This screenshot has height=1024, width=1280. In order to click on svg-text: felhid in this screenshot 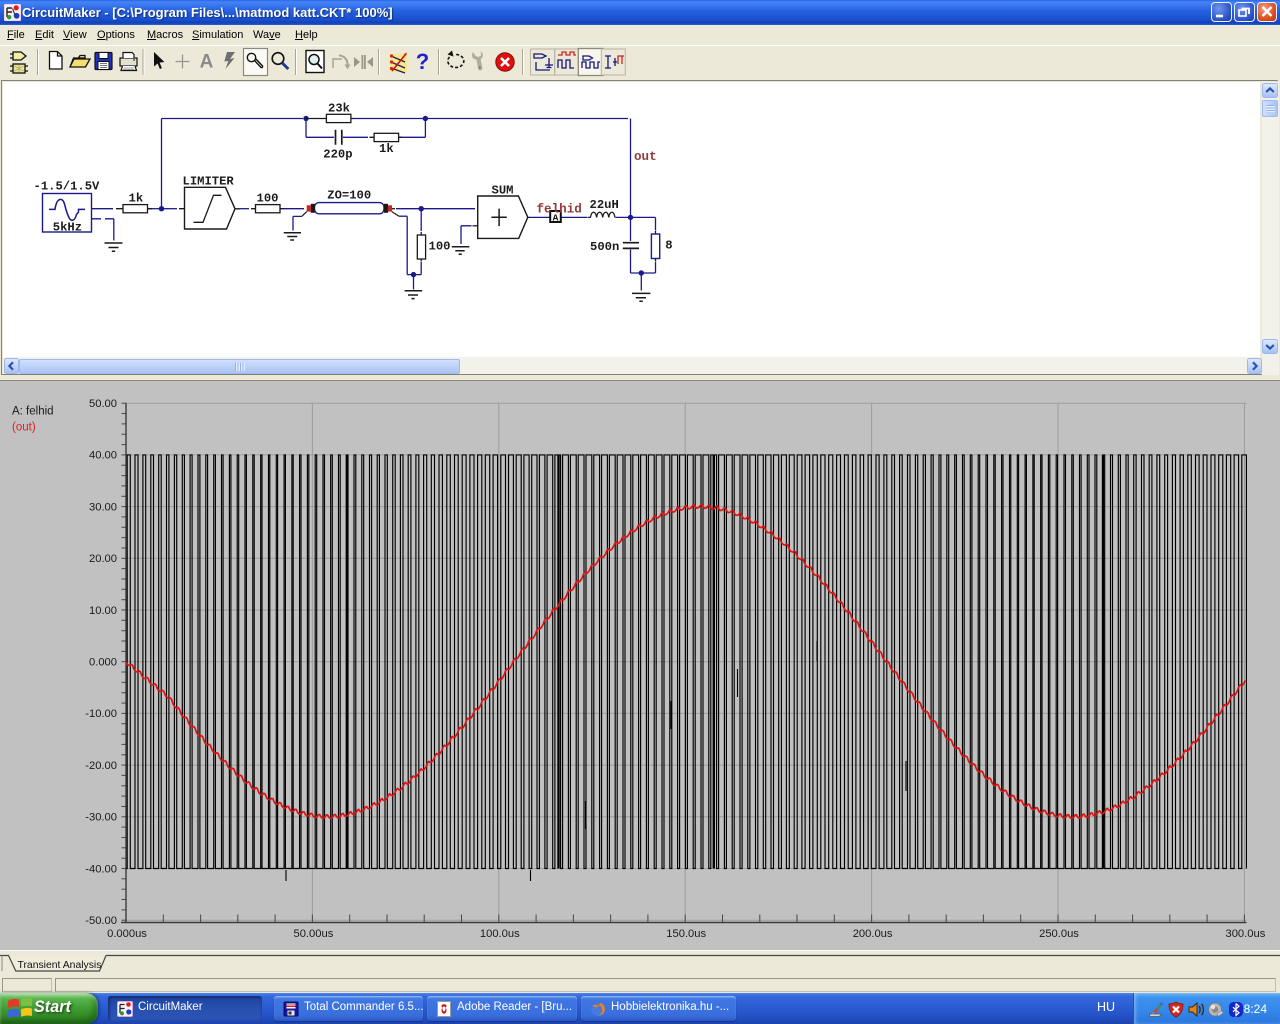, I will do `click(559, 209)`.